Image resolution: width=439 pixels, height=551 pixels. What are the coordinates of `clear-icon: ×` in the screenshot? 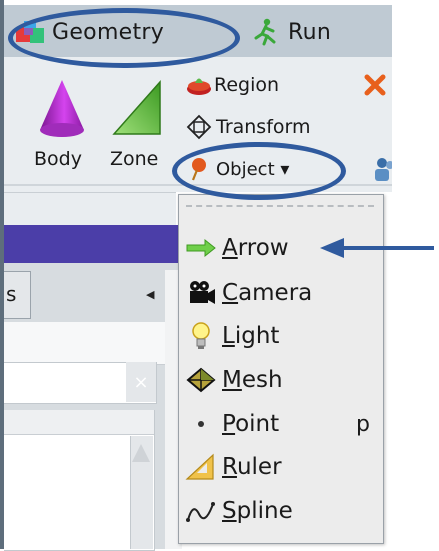 It's located at (141, 382).